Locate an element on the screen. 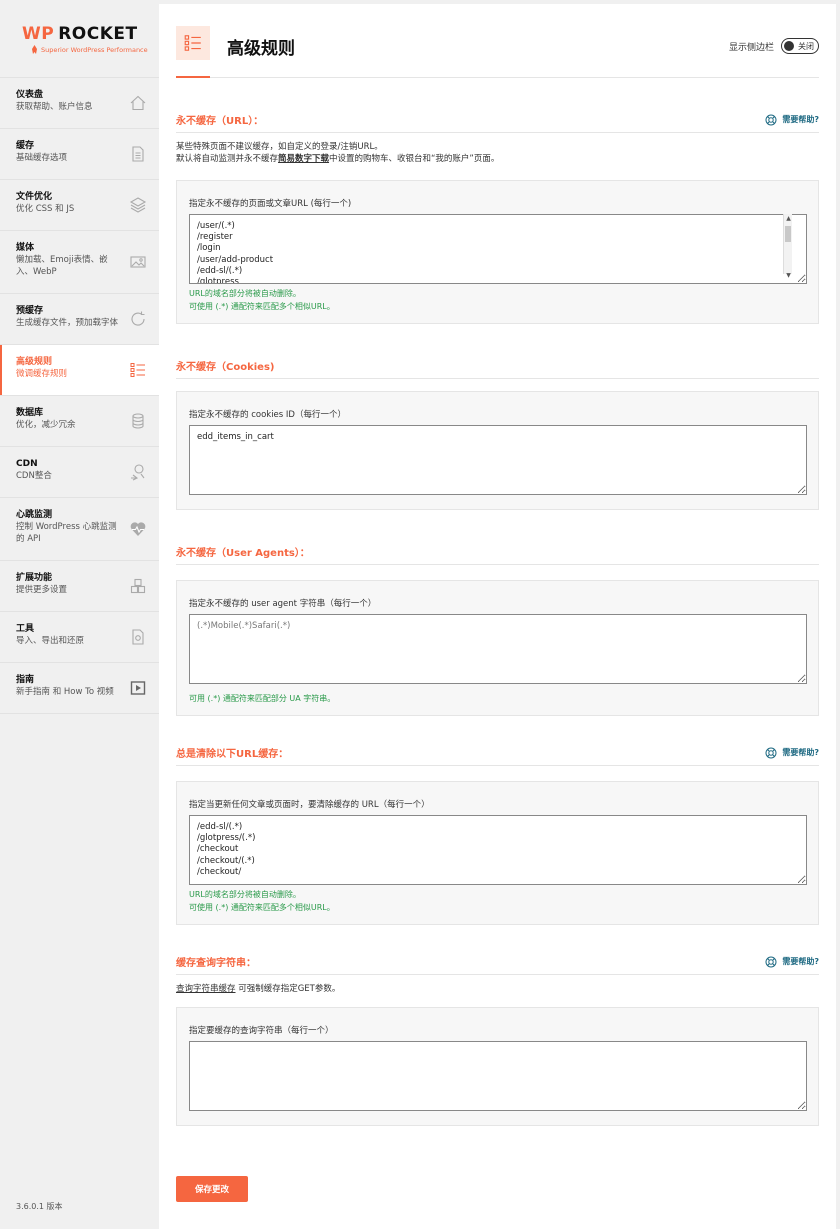  heartbeat-icon is located at coordinates (138, 529).